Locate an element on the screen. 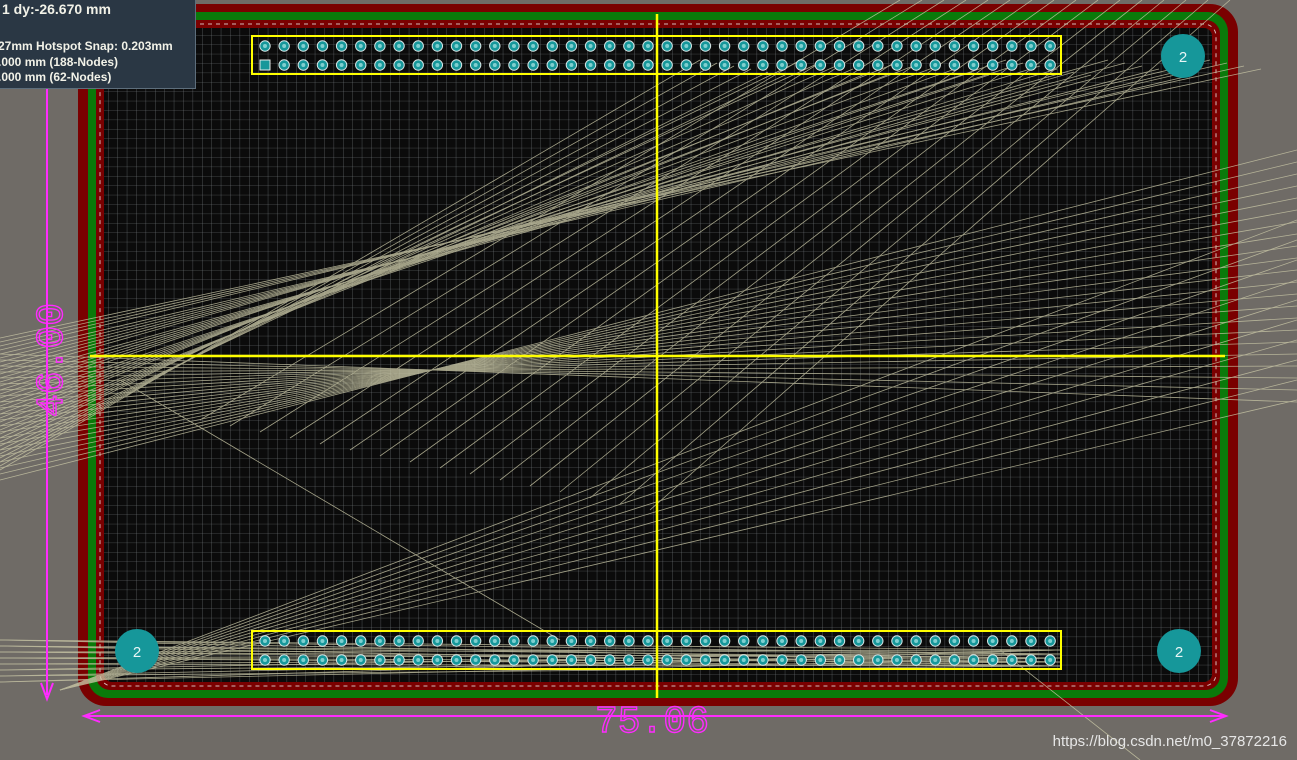  dimension-width-label: 75.06 is located at coordinates (652, 722).